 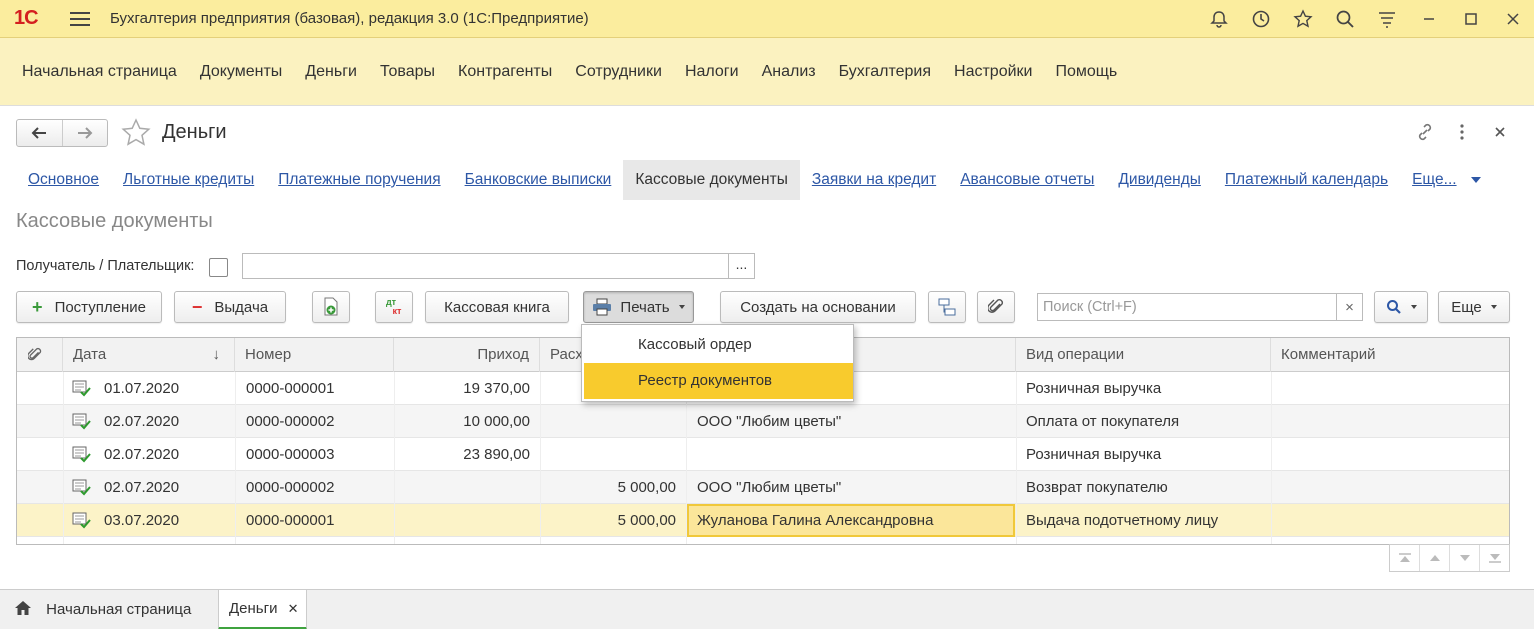 I want to click on header-date: Дата ↓, so click(x=149, y=355).